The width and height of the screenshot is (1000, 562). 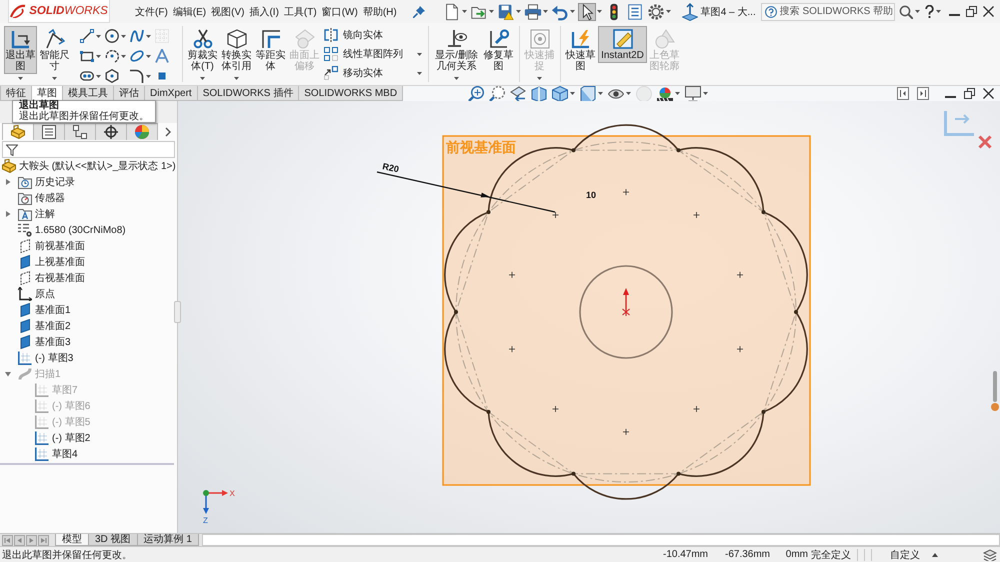 What do you see at coordinates (80, 131) in the screenshot?
I see `configuration-tab` at bounding box center [80, 131].